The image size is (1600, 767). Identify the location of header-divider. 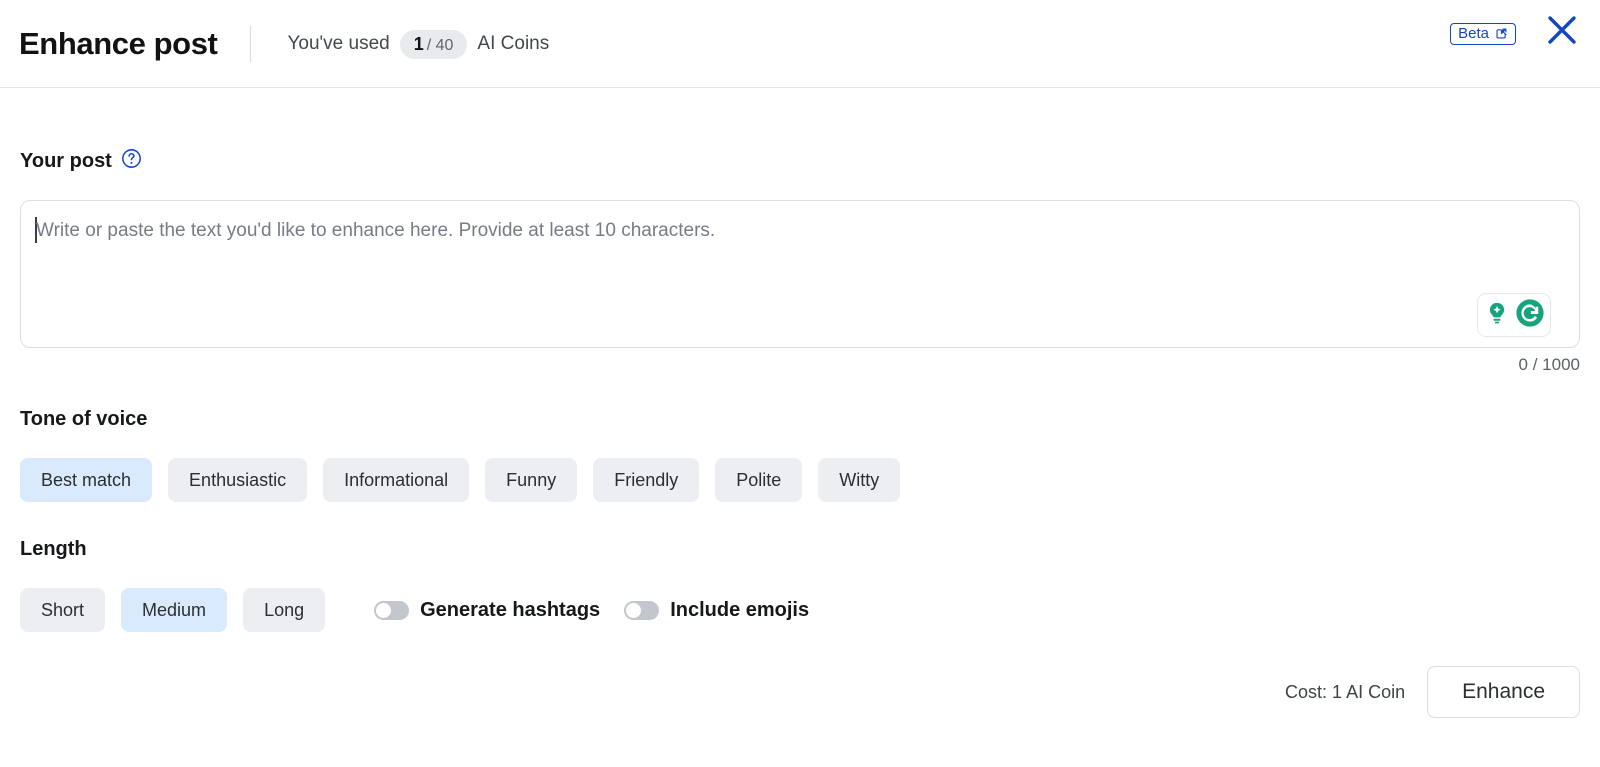
(251, 44).